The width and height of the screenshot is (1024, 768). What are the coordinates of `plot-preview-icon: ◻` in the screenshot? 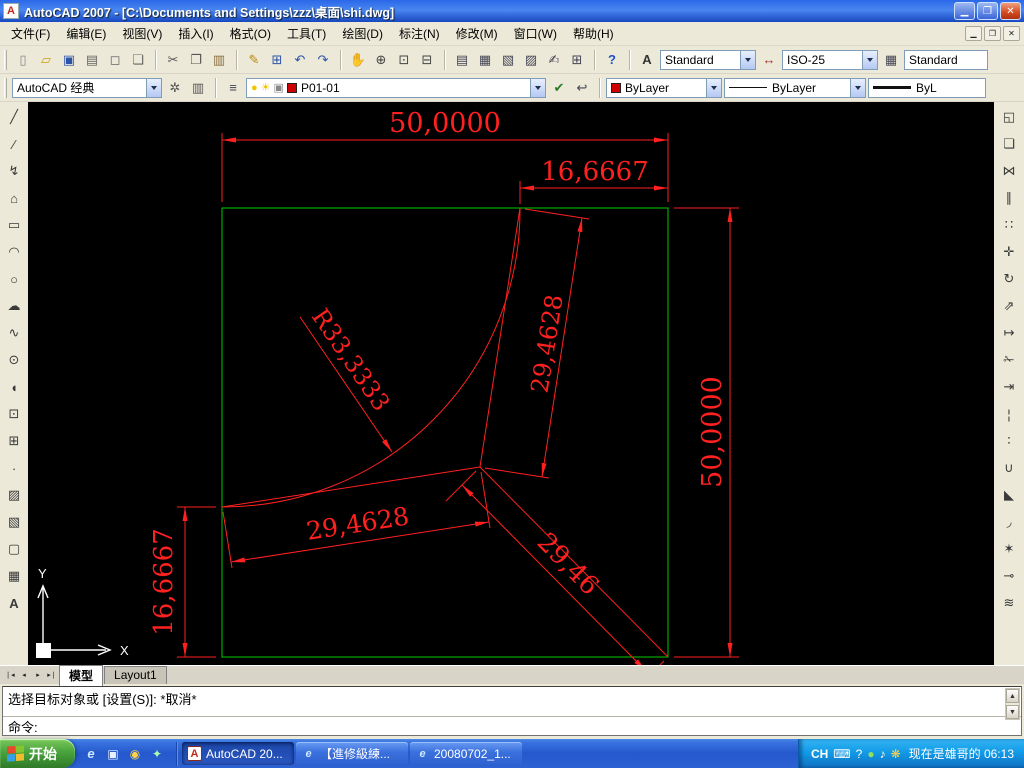 It's located at (115, 60).